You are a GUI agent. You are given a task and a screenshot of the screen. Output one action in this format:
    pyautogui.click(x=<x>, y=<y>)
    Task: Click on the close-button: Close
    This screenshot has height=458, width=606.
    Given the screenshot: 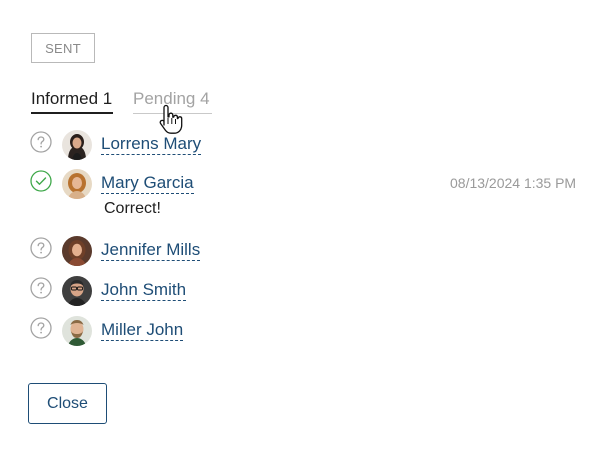 What is the action you would take?
    pyautogui.click(x=67, y=403)
    